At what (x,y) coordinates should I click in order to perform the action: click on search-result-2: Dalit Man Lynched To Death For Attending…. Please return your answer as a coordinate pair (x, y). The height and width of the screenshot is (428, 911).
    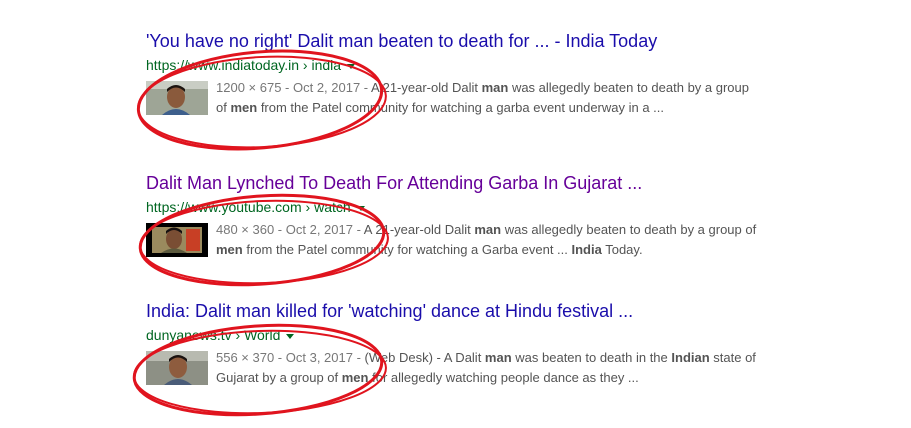
    Looking at the image, I should click on (456, 216).